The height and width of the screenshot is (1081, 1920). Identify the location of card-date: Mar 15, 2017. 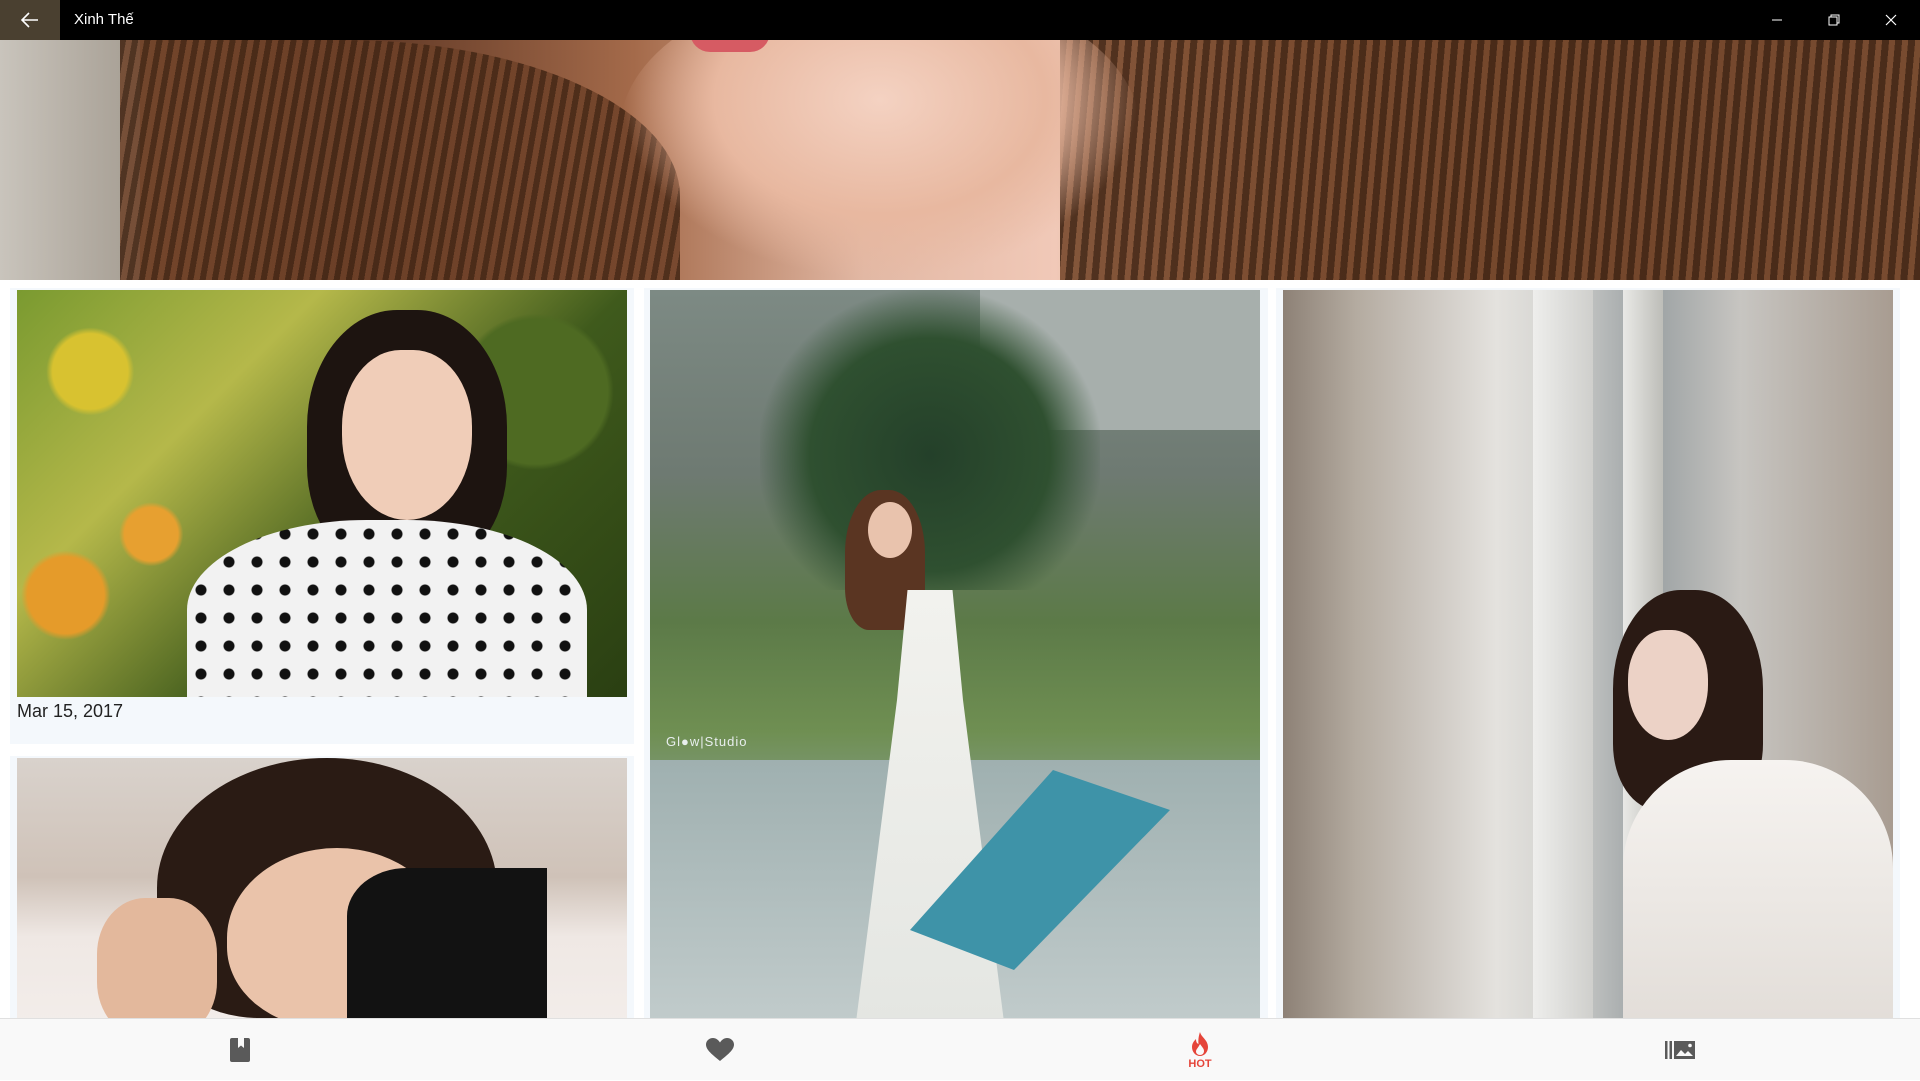
(70, 711).